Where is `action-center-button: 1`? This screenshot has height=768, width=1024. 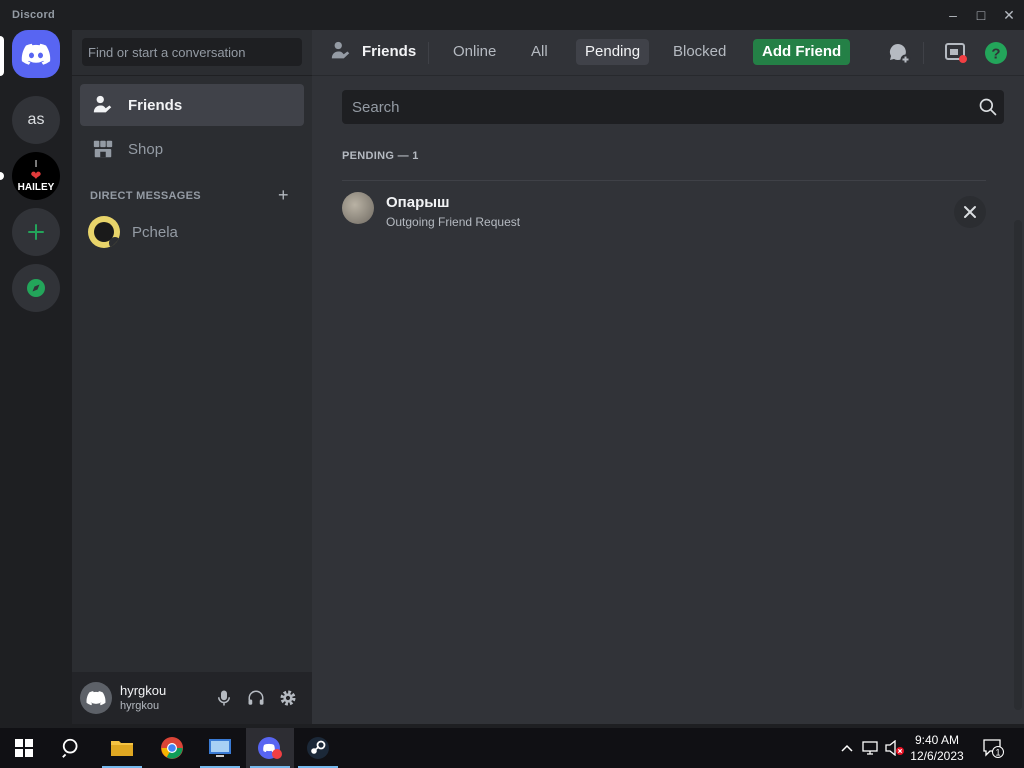
action-center-button: 1 is located at coordinates (993, 748).